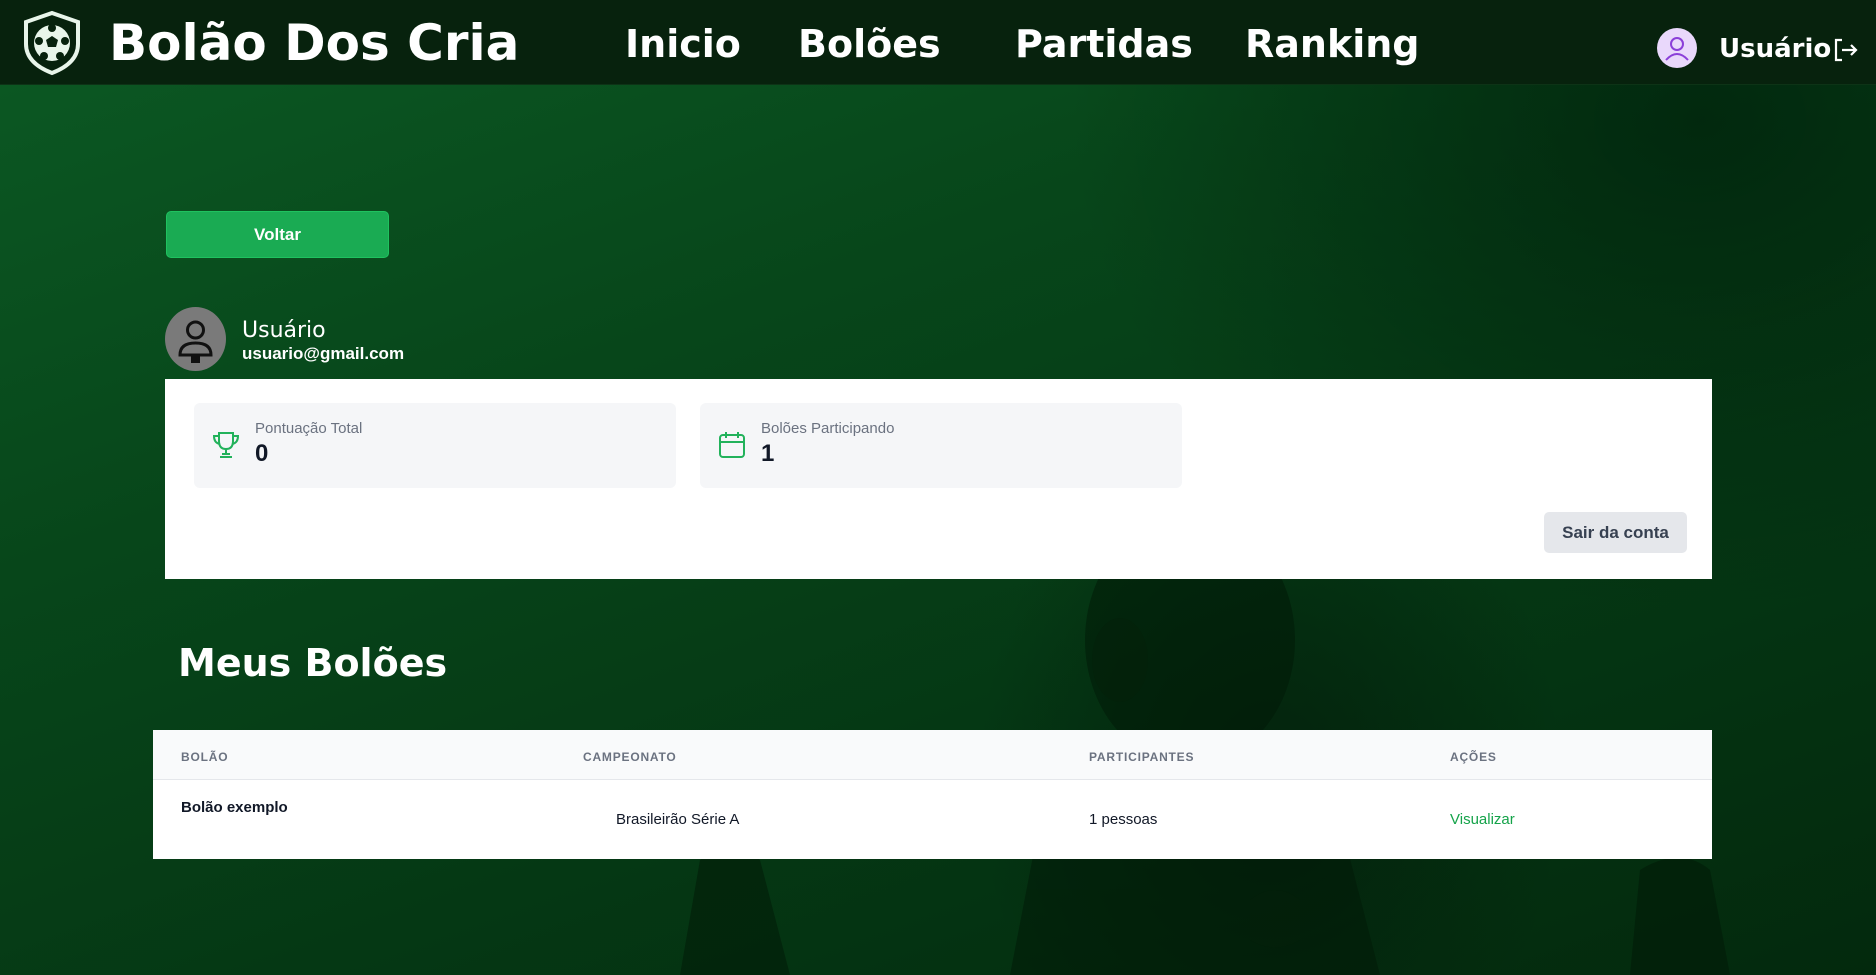 The height and width of the screenshot is (975, 1876). I want to click on trophy-icon, so click(226, 445).